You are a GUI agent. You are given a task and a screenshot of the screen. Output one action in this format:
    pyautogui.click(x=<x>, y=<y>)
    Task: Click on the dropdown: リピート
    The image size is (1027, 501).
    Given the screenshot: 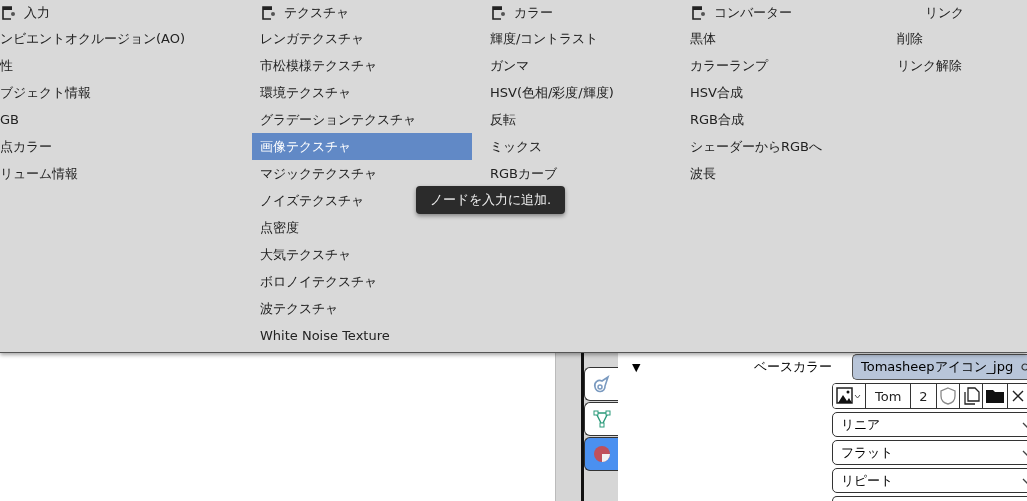 What is the action you would take?
    pyautogui.click(x=929, y=480)
    